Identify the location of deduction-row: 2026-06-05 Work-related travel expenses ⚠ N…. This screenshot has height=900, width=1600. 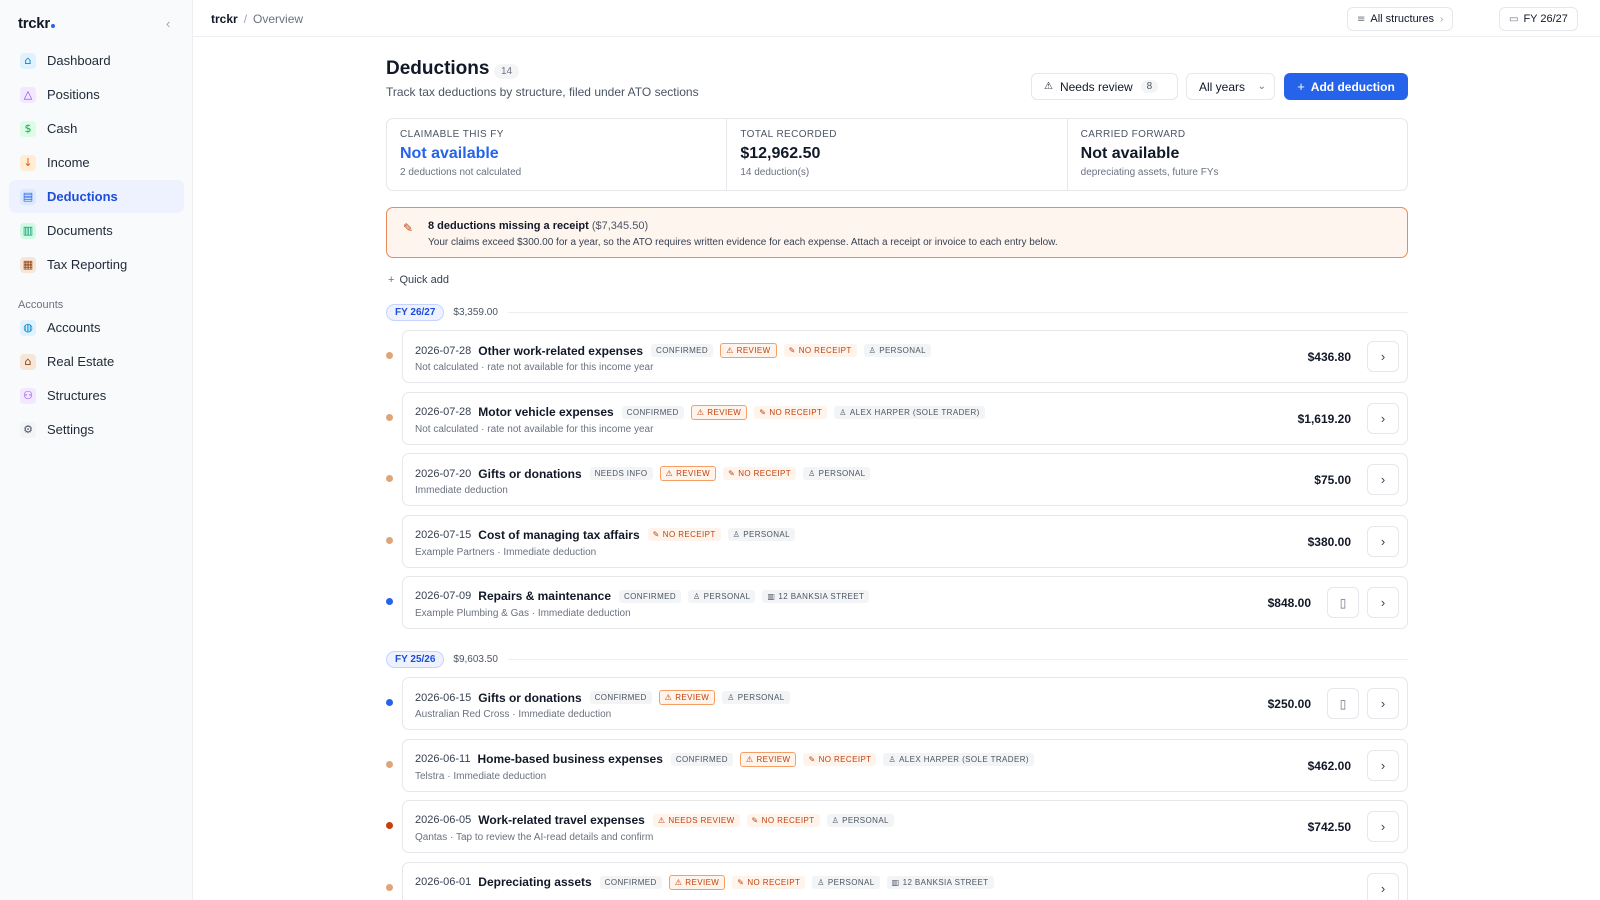
(905, 826).